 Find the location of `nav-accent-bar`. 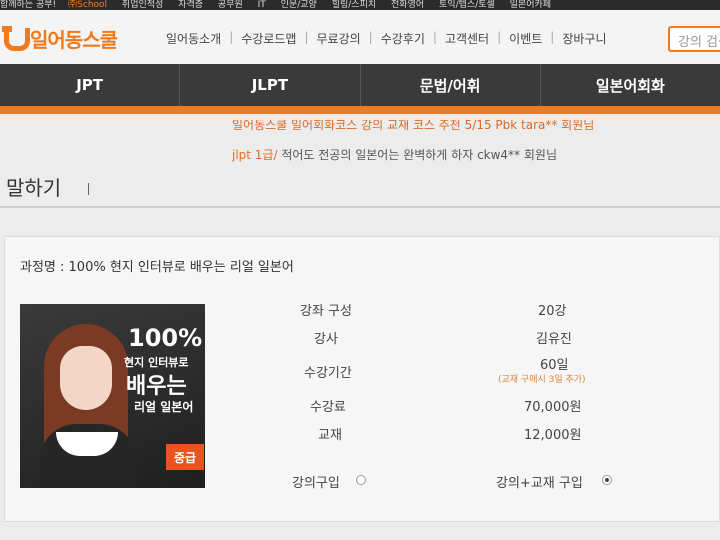

nav-accent-bar is located at coordinates (360, 110).